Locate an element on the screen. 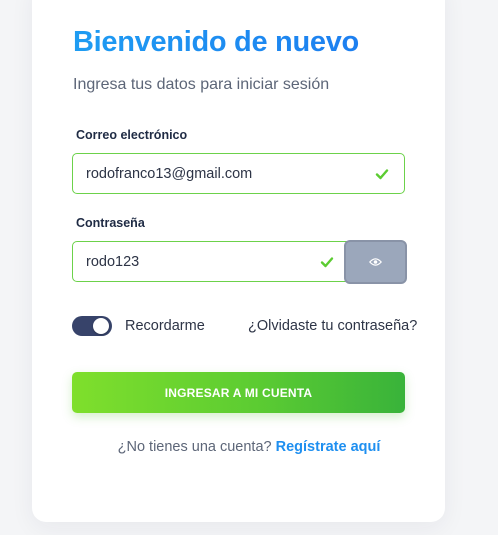 The width and height of the screenshot is (498, 535). password-value: rodo123 is located at coordinates (113, 261).